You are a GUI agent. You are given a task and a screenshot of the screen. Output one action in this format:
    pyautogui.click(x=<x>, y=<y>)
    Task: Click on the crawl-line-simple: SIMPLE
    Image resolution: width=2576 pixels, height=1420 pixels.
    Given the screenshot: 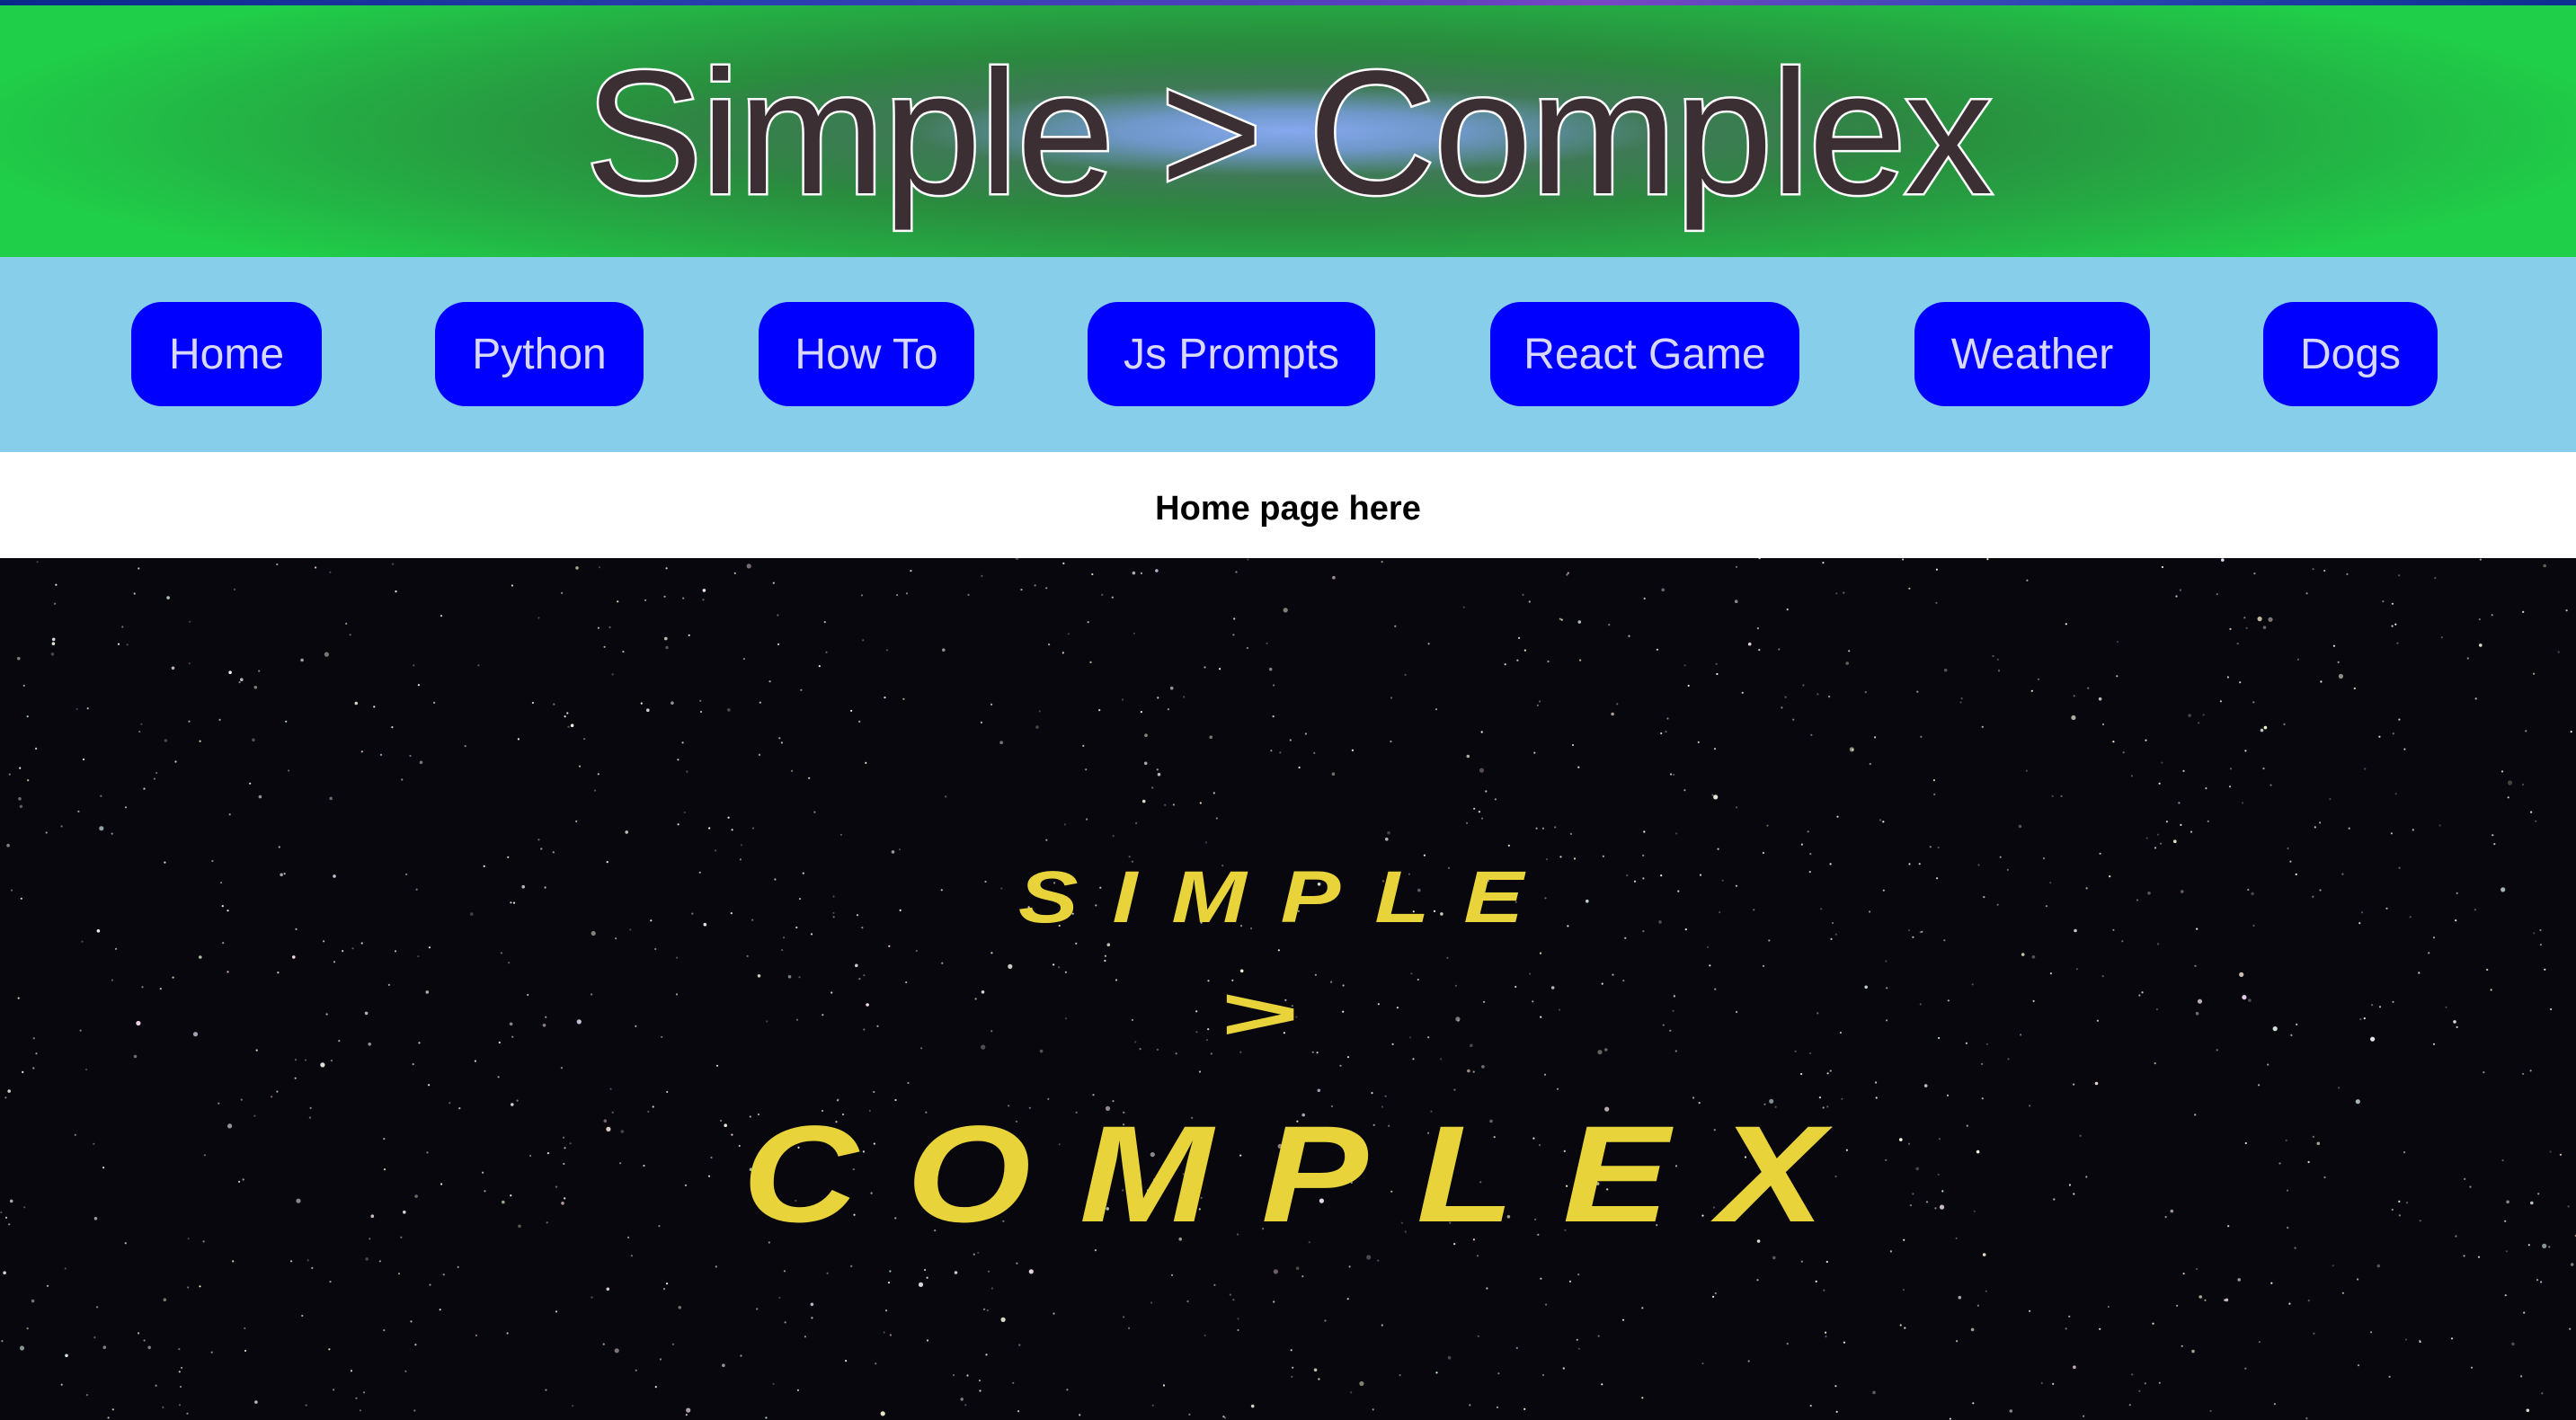 What is the action you would take?
    pyautogui.click(x=1288, y=896)
    